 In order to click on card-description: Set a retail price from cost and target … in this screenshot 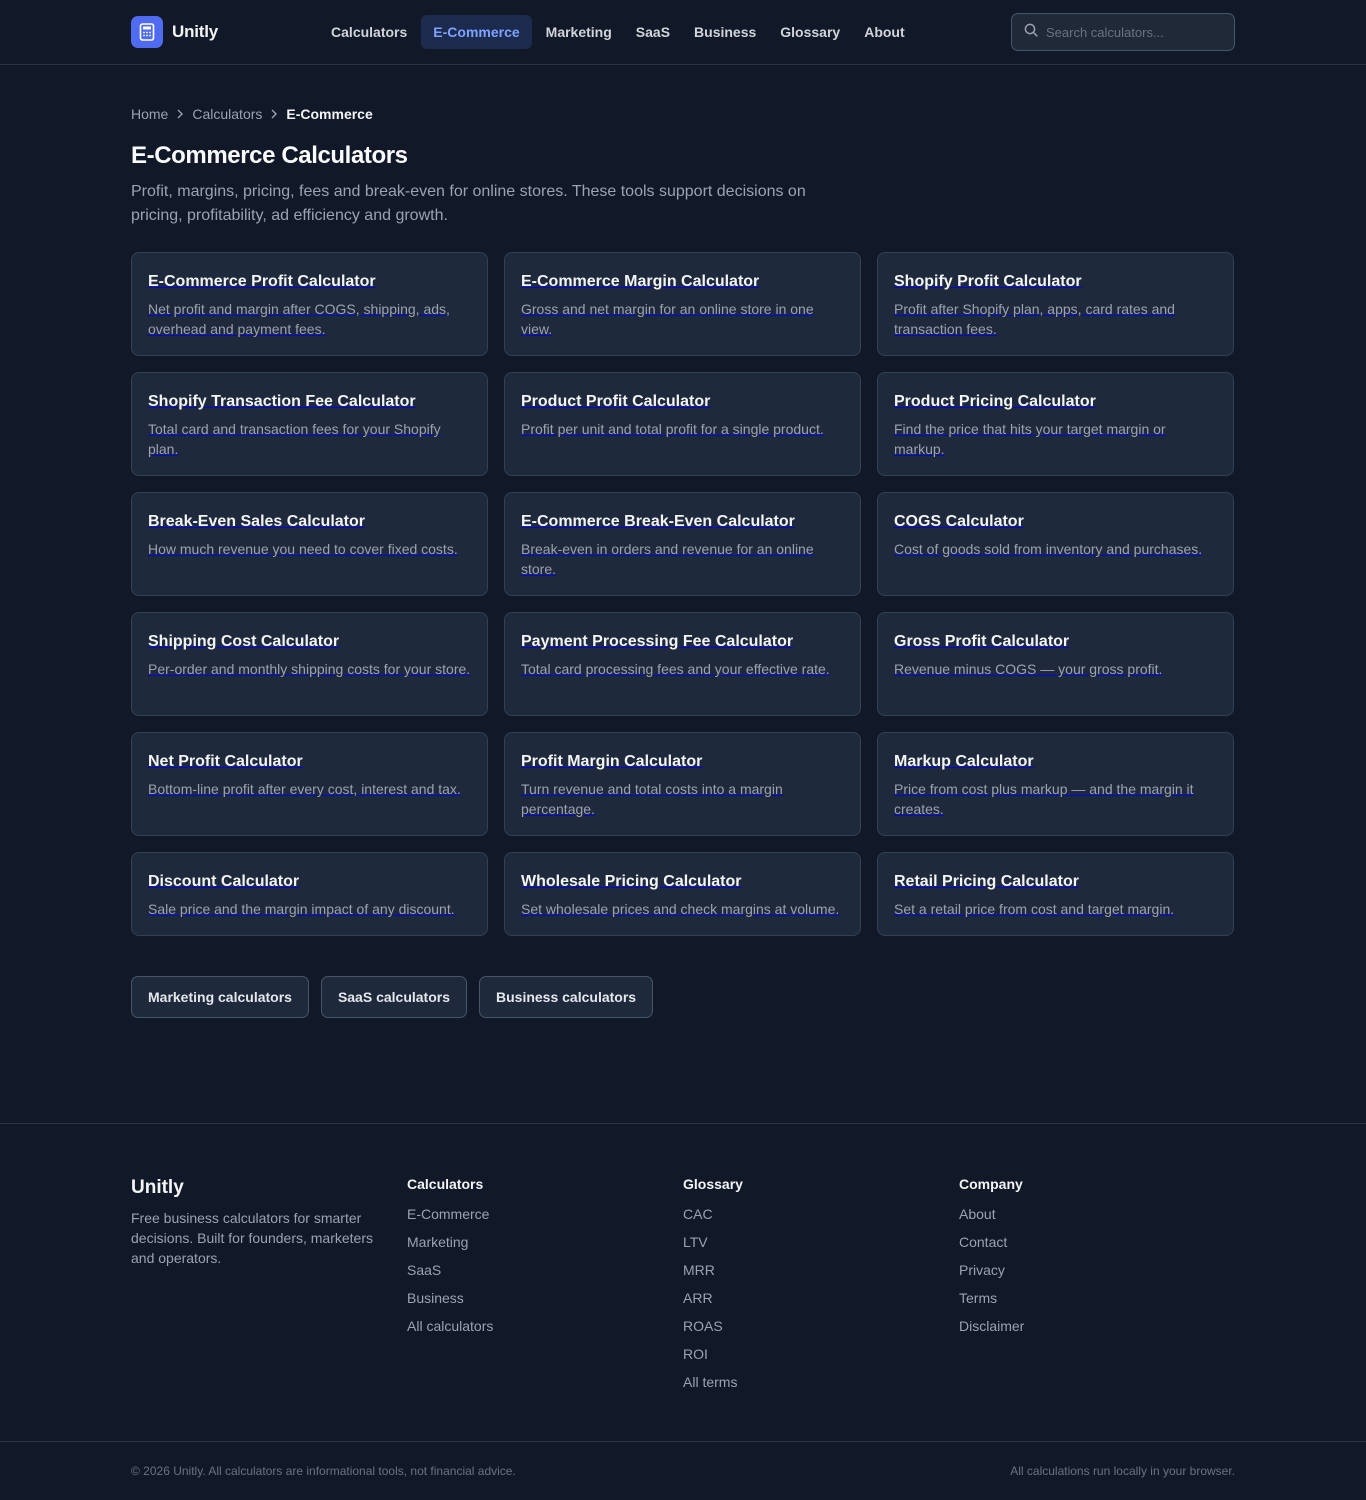, I will do `click(1034, 909)`.